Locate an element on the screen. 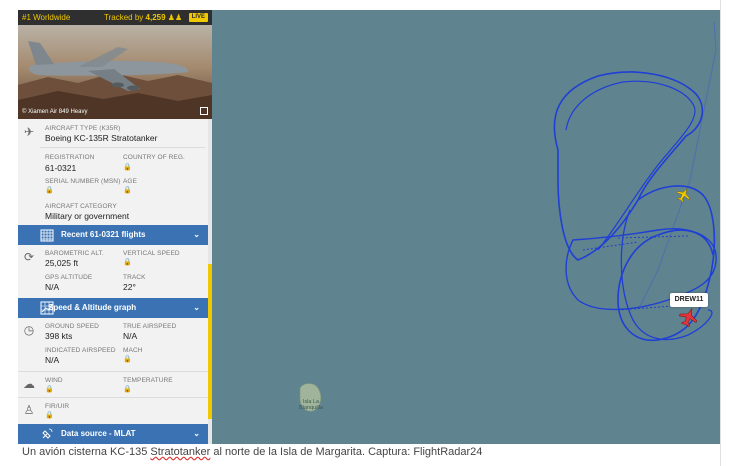 This screenshot has width=733, height=466. baro-alt-value: 25,025 ft is located at coordinates (62, 263).